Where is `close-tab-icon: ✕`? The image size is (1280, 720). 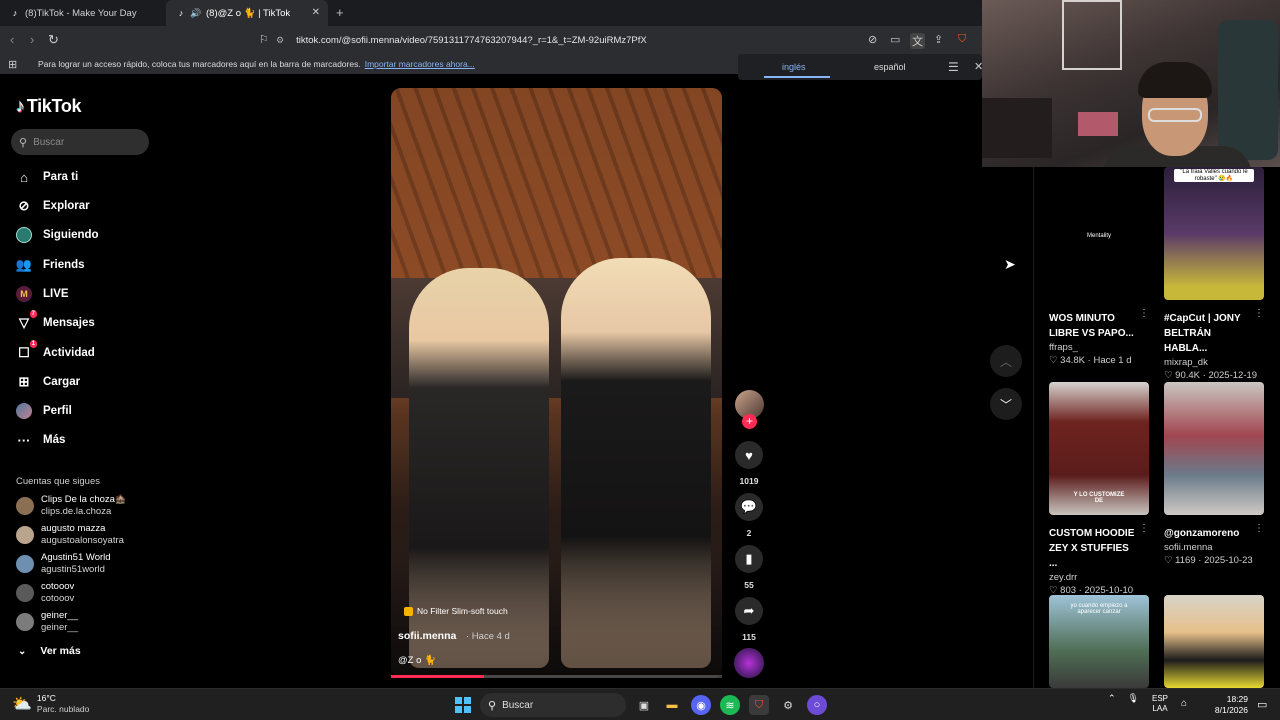 close-tab-icon: ✕ is located at coordinates (316, 12).